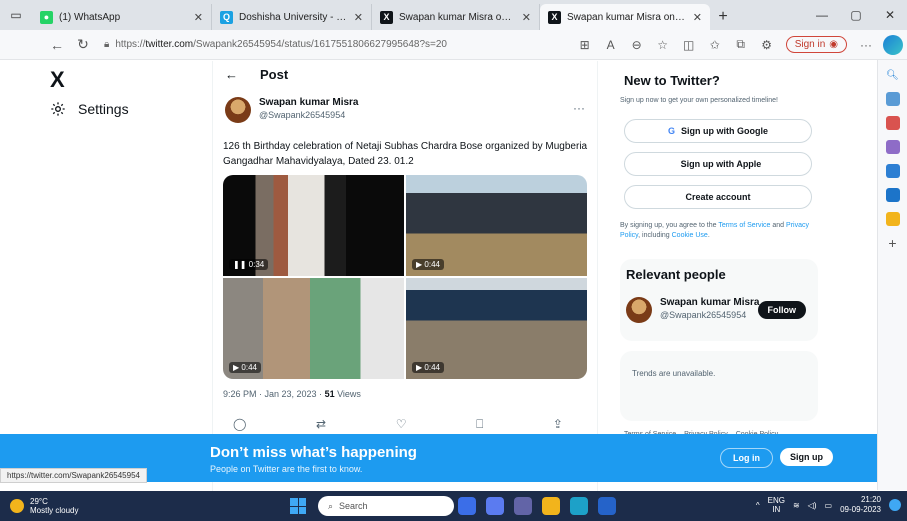  I want to click on signup-google-button: G Sign up with Google, so click(718, 131).